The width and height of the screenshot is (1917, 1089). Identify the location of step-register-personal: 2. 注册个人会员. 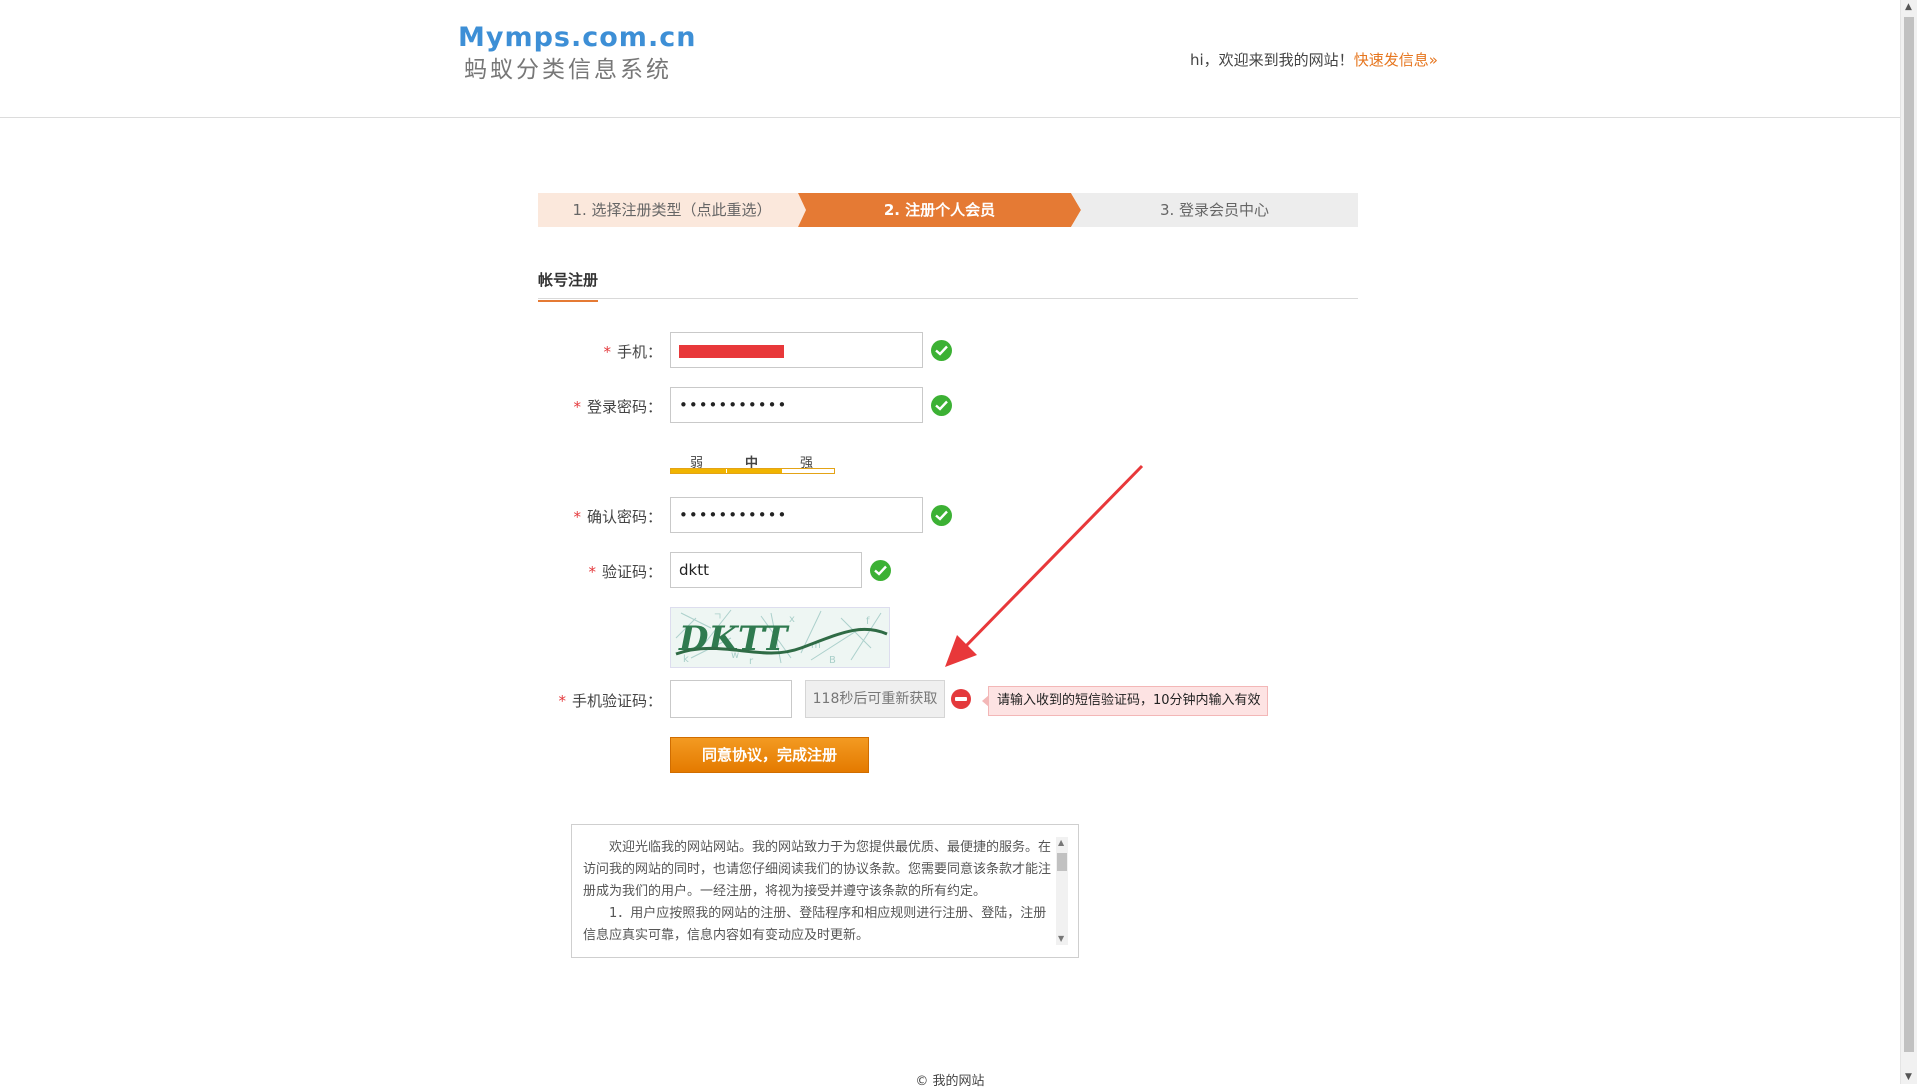
(939, 210).